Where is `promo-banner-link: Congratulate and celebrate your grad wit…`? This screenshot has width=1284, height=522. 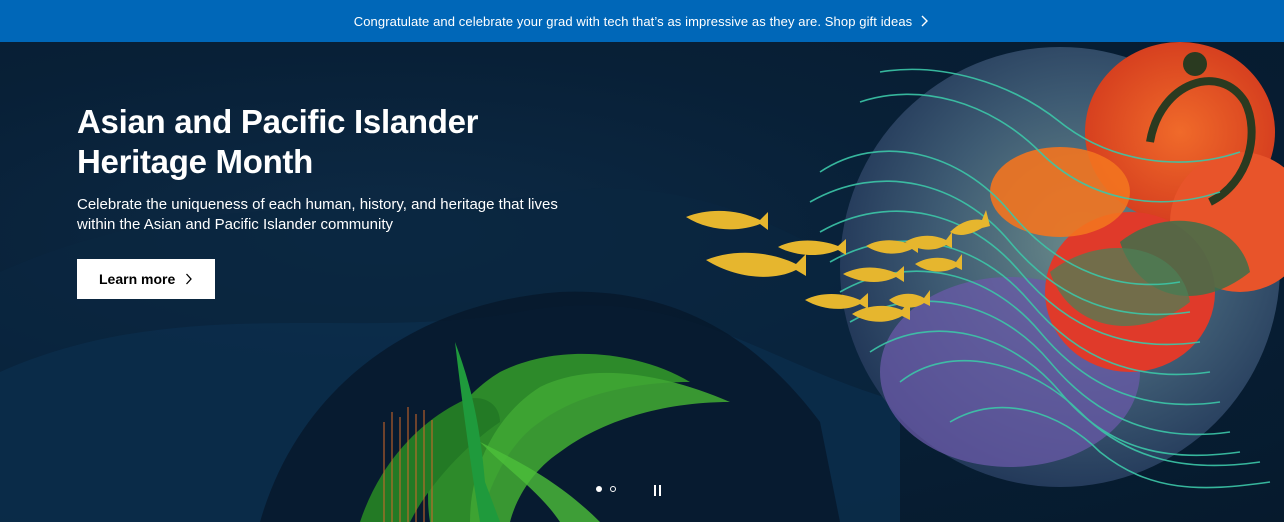 promo-banner-link: Congratulate and celebrate your grad wit… is located at coordinates (642, 21).